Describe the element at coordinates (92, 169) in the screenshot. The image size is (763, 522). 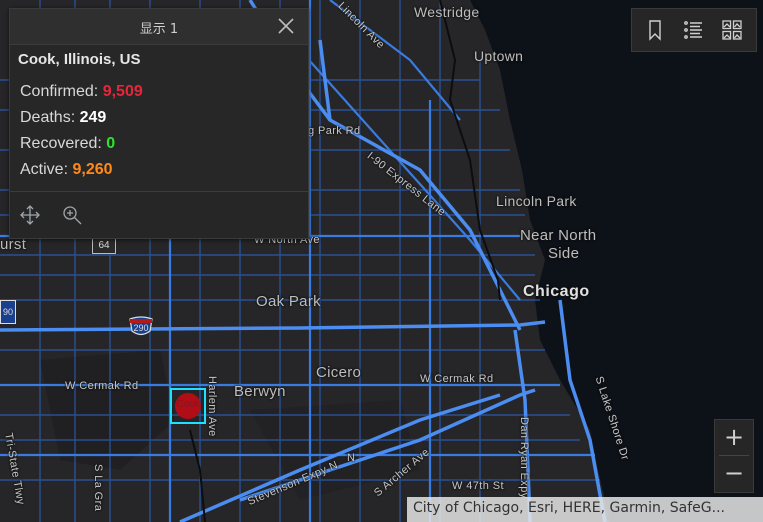
I see `stat-active-value: 9,260` at that location.